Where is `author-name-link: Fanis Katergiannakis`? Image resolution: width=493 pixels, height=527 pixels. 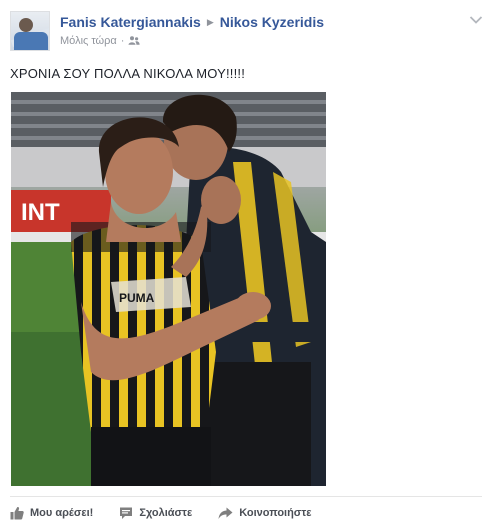 author-name-link: Fanis Katergiannakis is located at coordinates (130, 22).